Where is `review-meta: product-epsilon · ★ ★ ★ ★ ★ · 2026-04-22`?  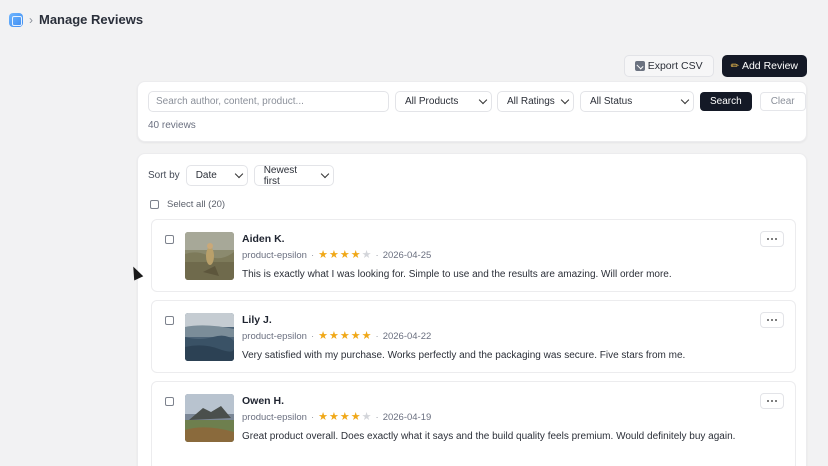
review-meta: product-epsilon · ★ ★ ★ ★ ★ · 2026-04-22 is located at coordinates (337, 337).